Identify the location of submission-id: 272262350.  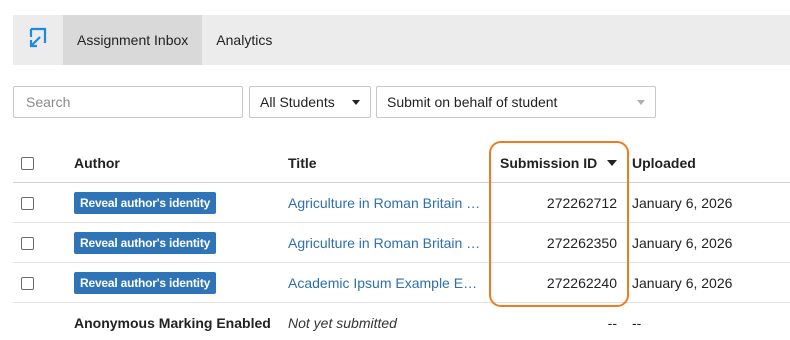
(581, 243).